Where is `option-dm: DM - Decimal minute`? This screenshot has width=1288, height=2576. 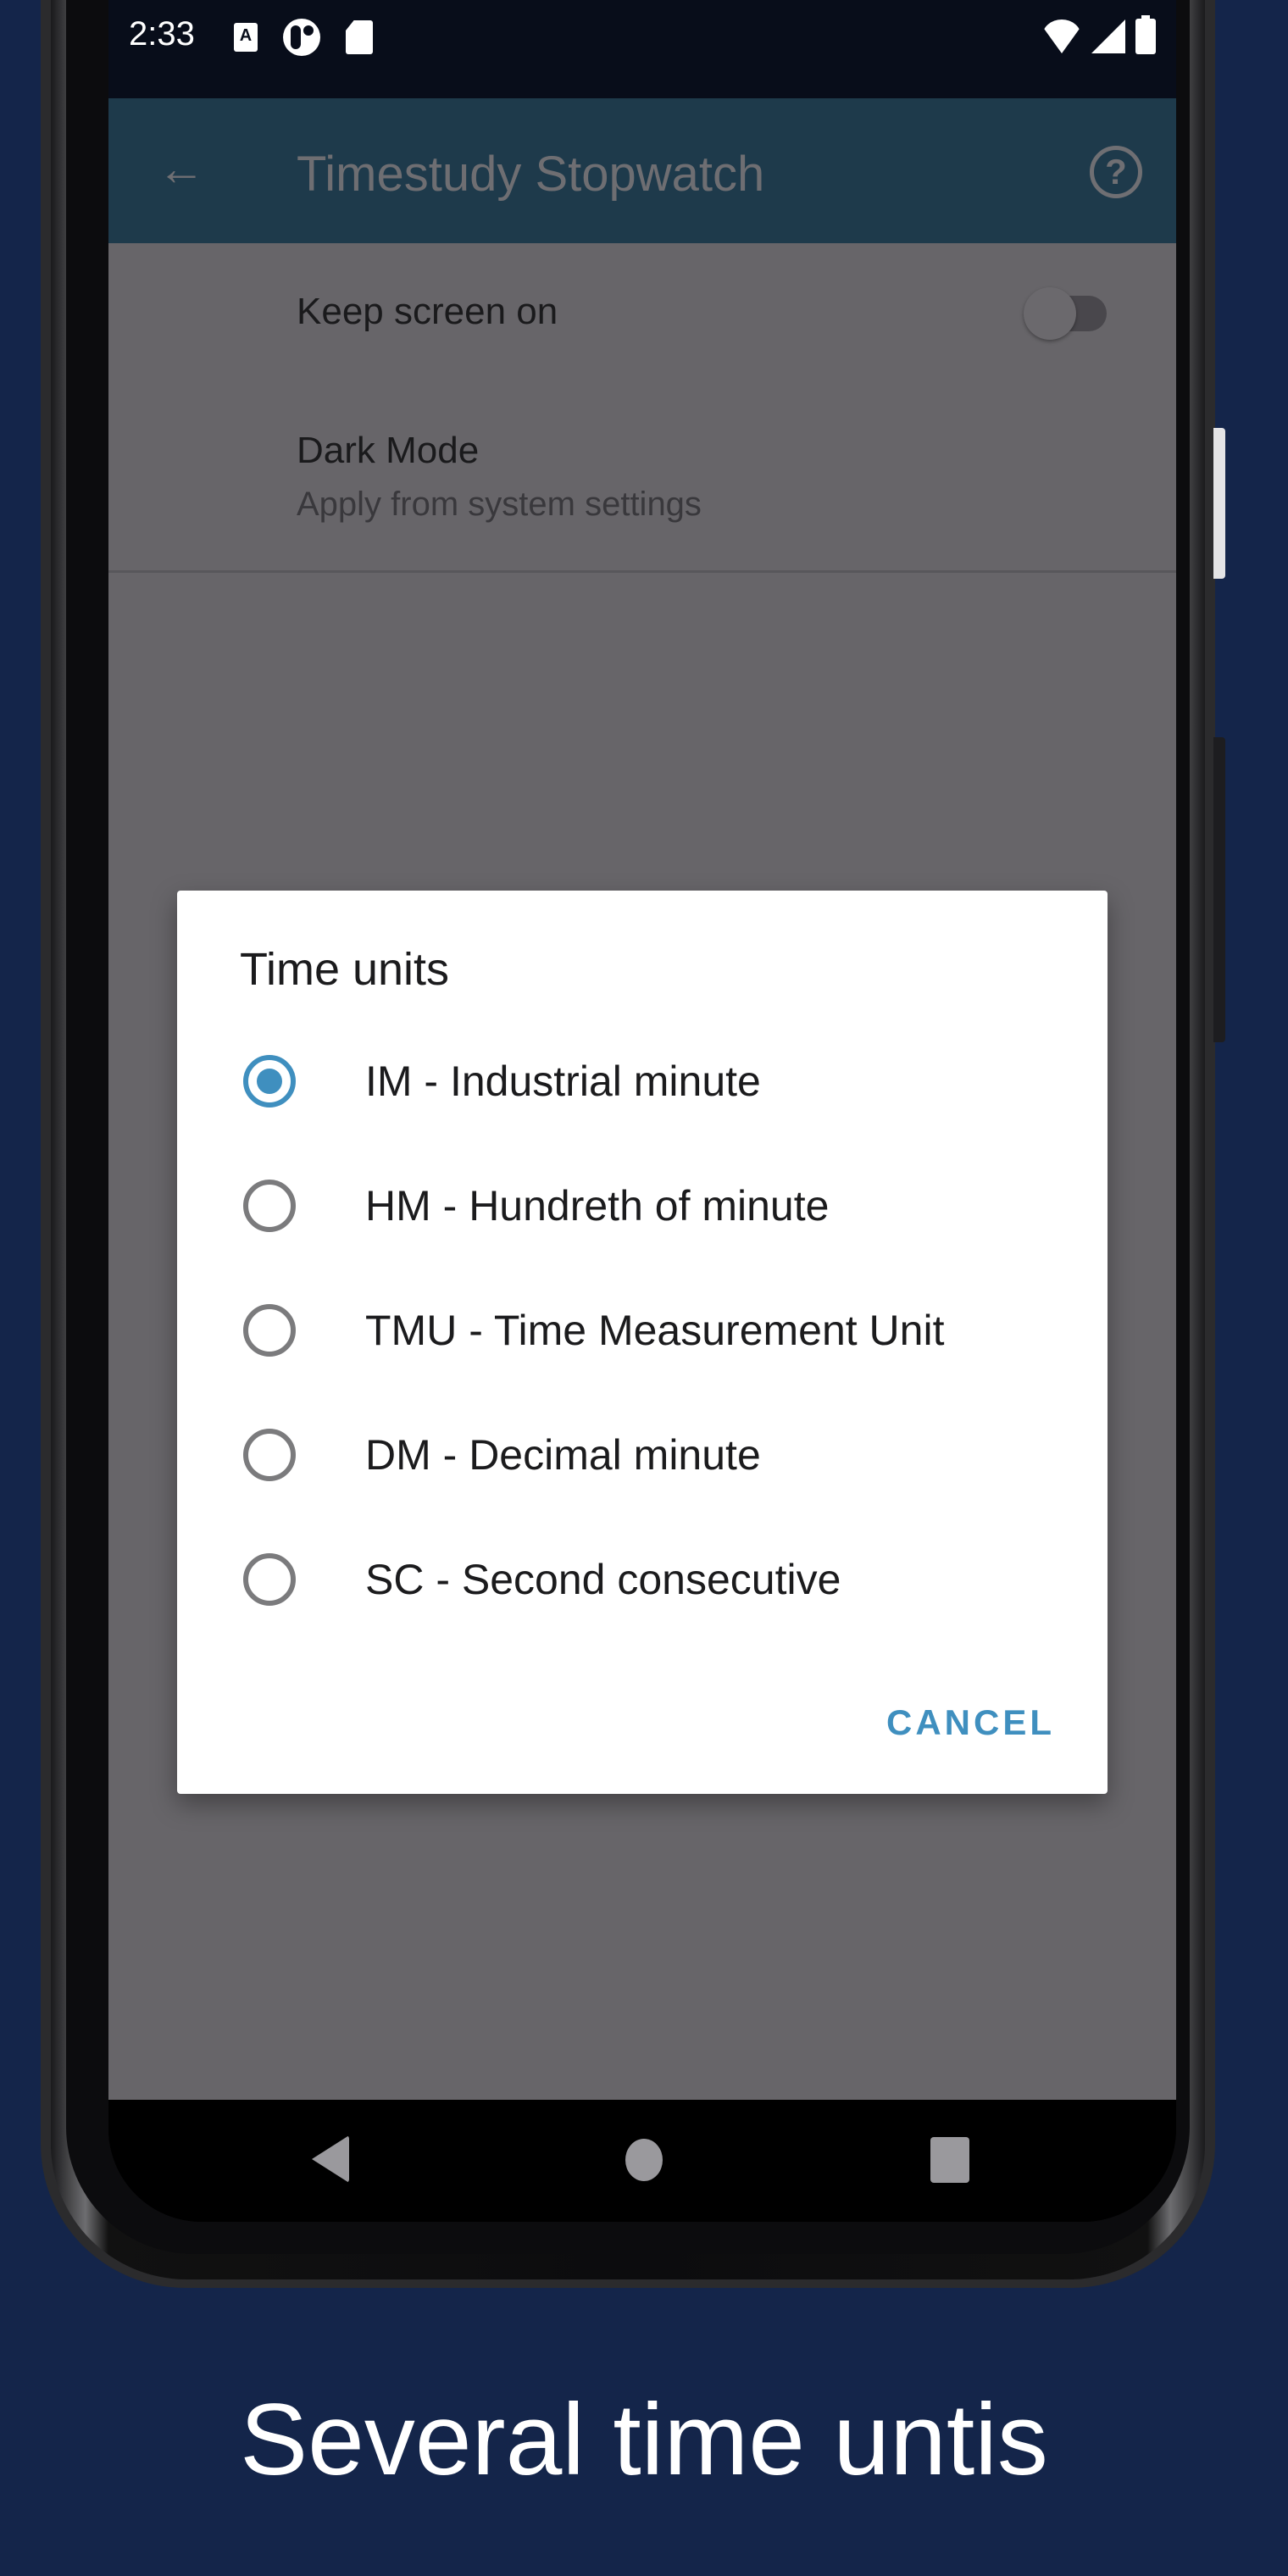 option-dm: DM - Decimal minute is located at coordinates (642, 1453).